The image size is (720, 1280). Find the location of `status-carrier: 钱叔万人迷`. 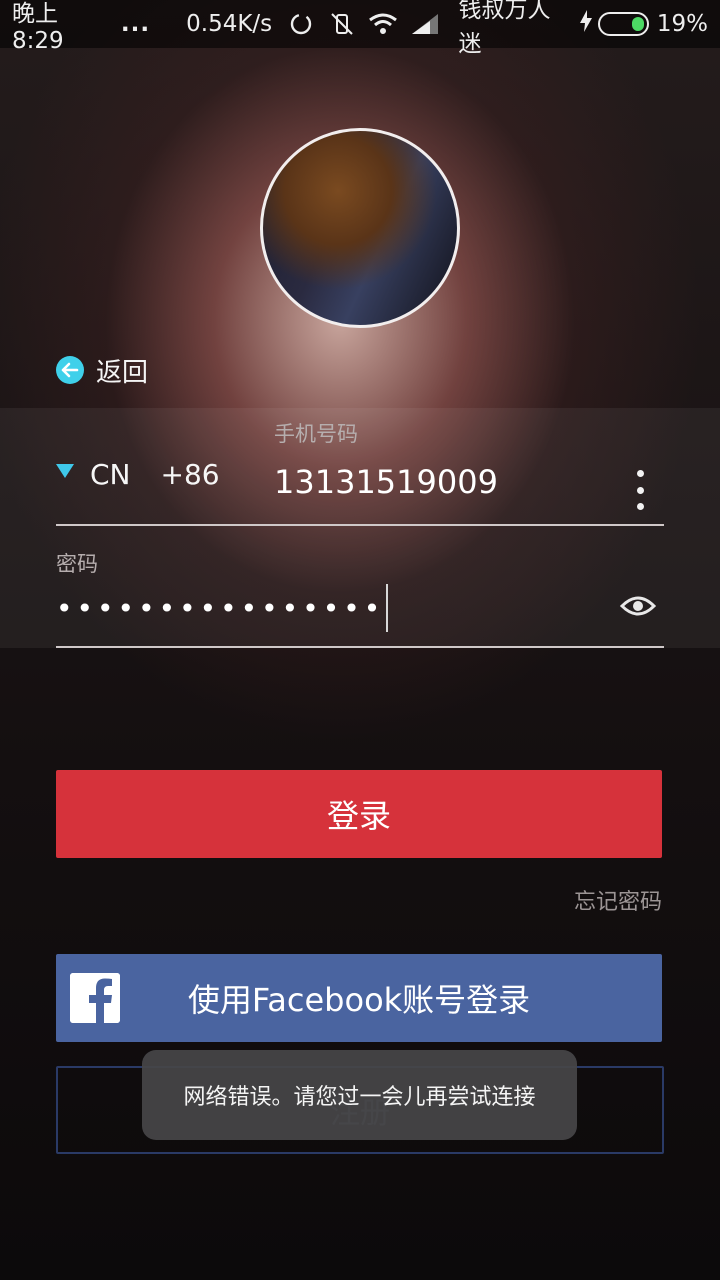

status-carrier: 钱叔万人迷 is located at coordinates (504, 28).